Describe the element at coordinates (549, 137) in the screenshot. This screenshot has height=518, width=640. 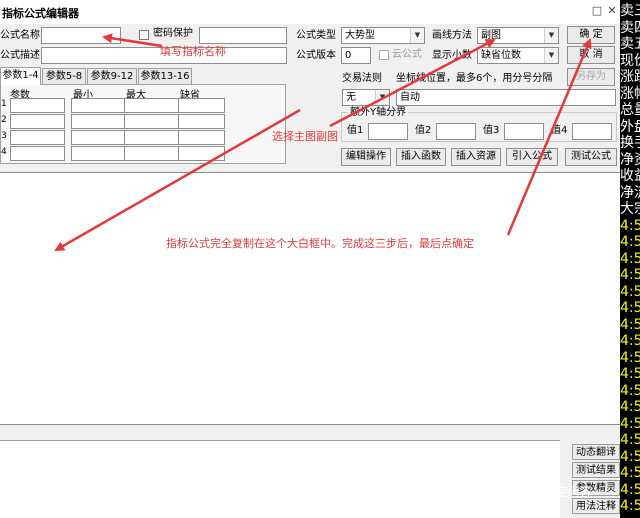
I see `arrow-to-ok` at that location.